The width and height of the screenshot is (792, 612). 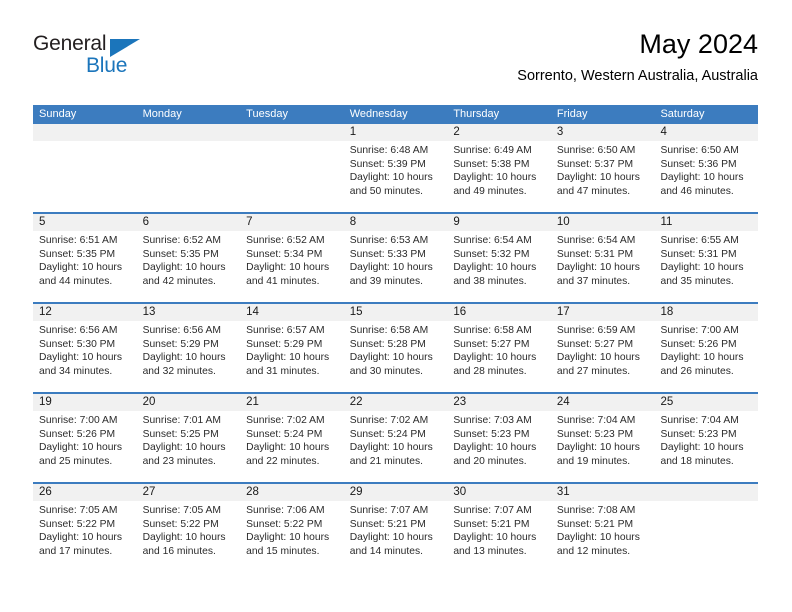 I want to click on sunrise-text: Sunrise: 6:58 AM, so click(x=492, y=330).